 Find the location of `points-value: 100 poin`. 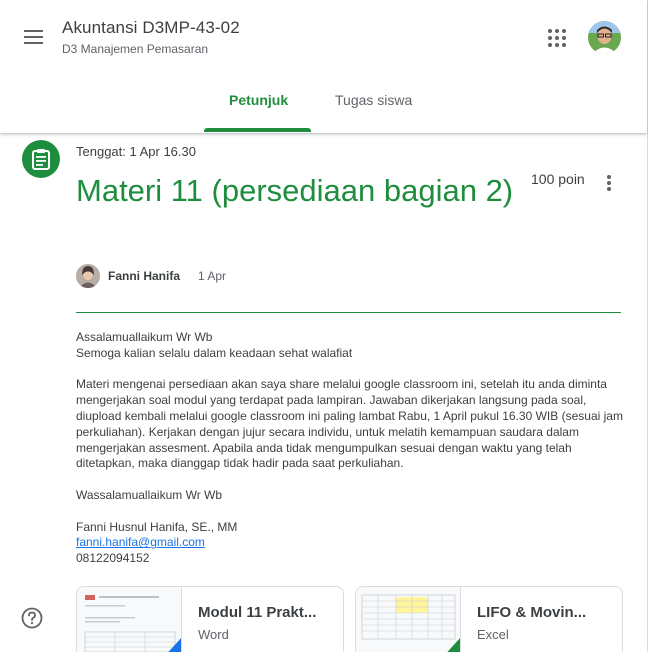

points-value: 100 poin is located at coordinates (558, 179).